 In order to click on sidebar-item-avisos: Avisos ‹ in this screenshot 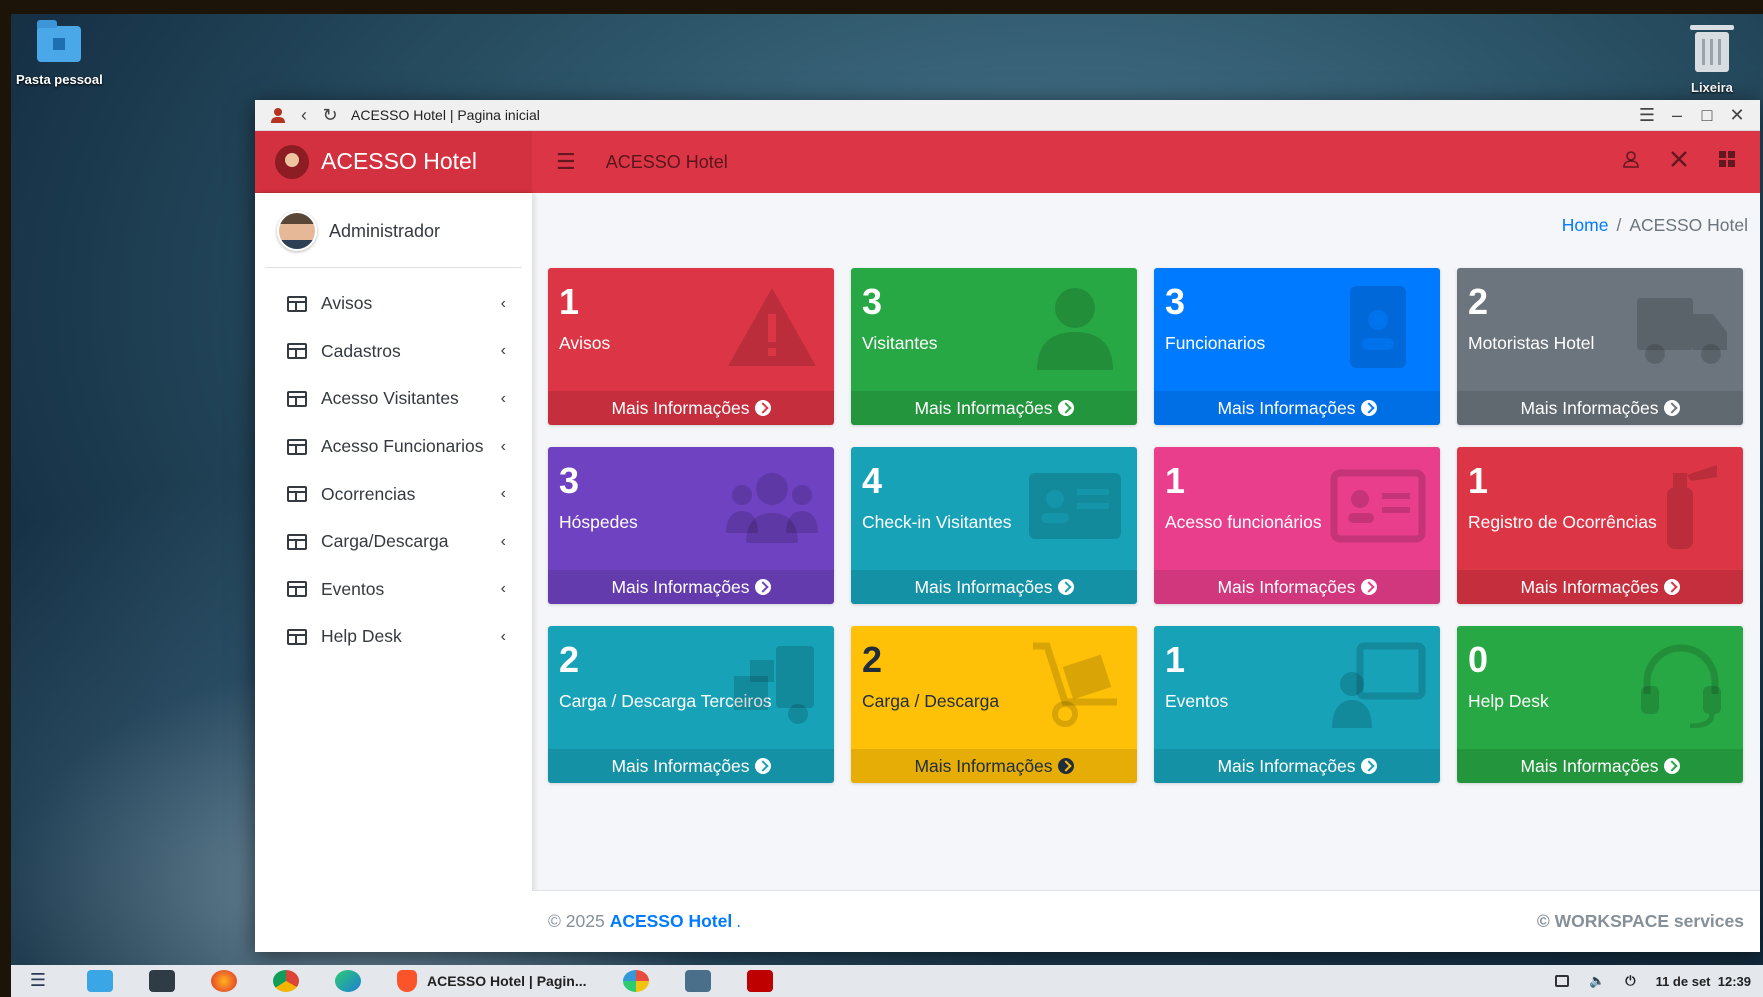, I will do `click(393, 304)`.